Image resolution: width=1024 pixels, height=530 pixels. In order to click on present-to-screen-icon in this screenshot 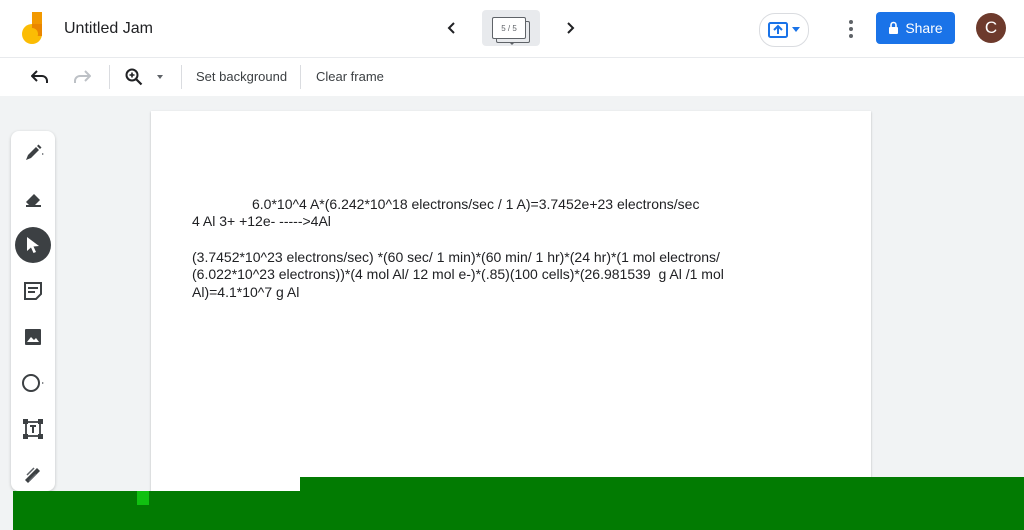, I will do `click(778, 30)`.